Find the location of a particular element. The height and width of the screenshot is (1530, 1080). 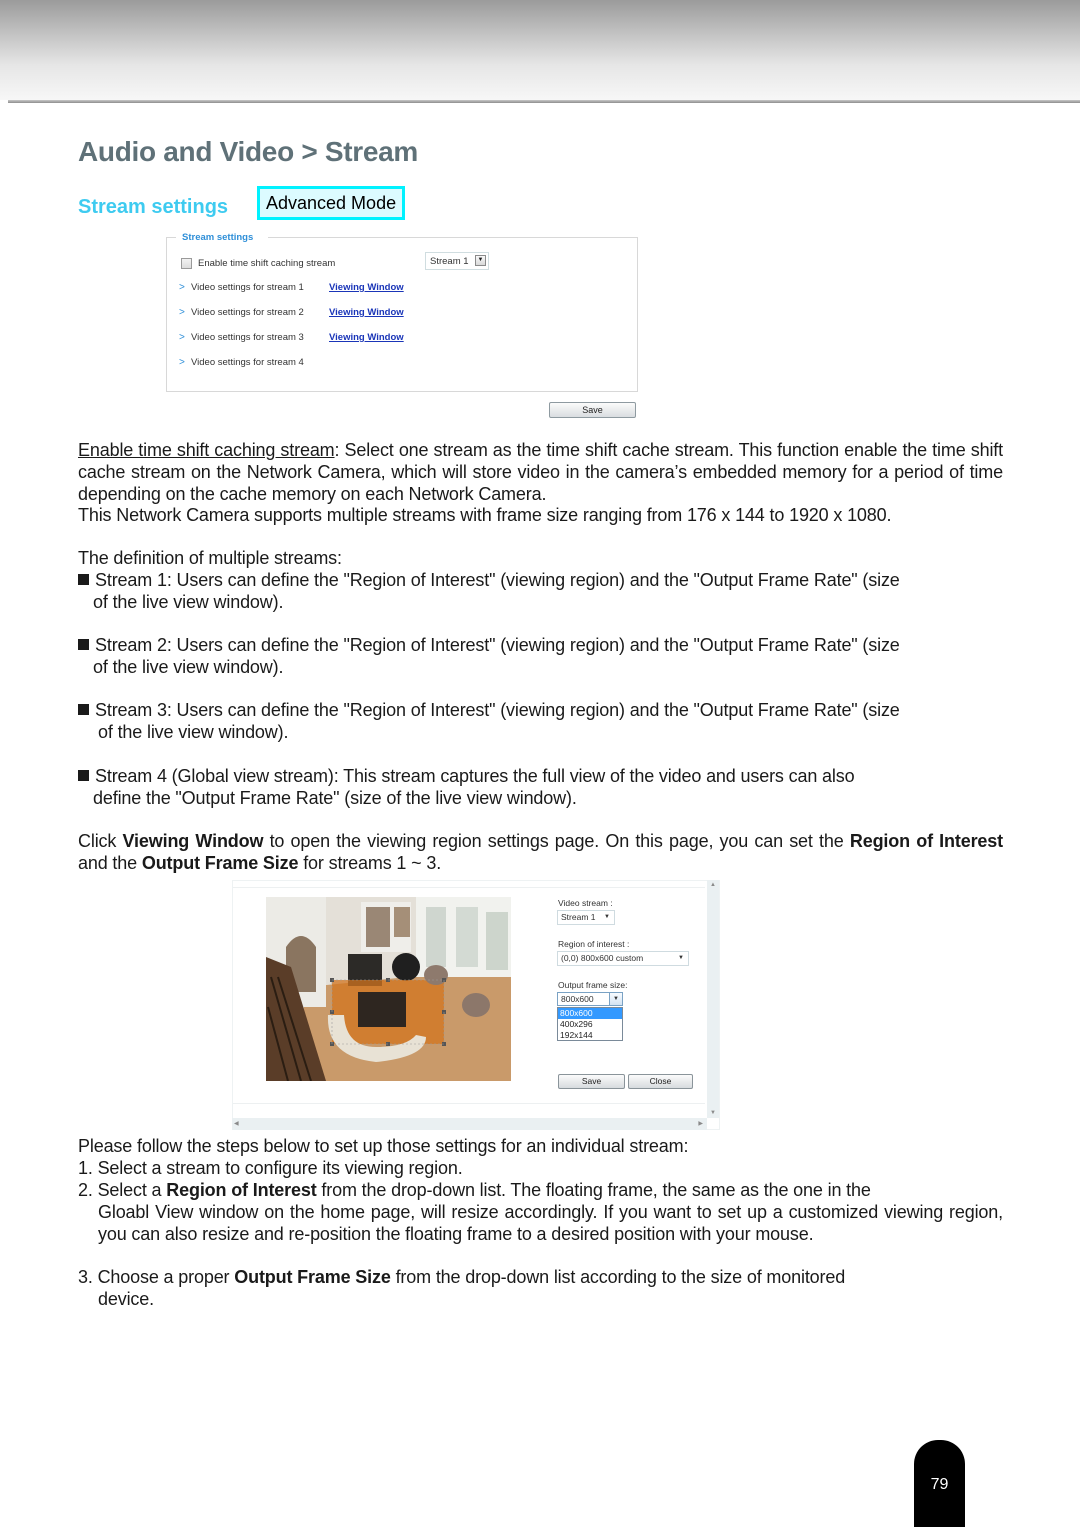

panel-legend: Stream settings is located at coordinates (218, 237).